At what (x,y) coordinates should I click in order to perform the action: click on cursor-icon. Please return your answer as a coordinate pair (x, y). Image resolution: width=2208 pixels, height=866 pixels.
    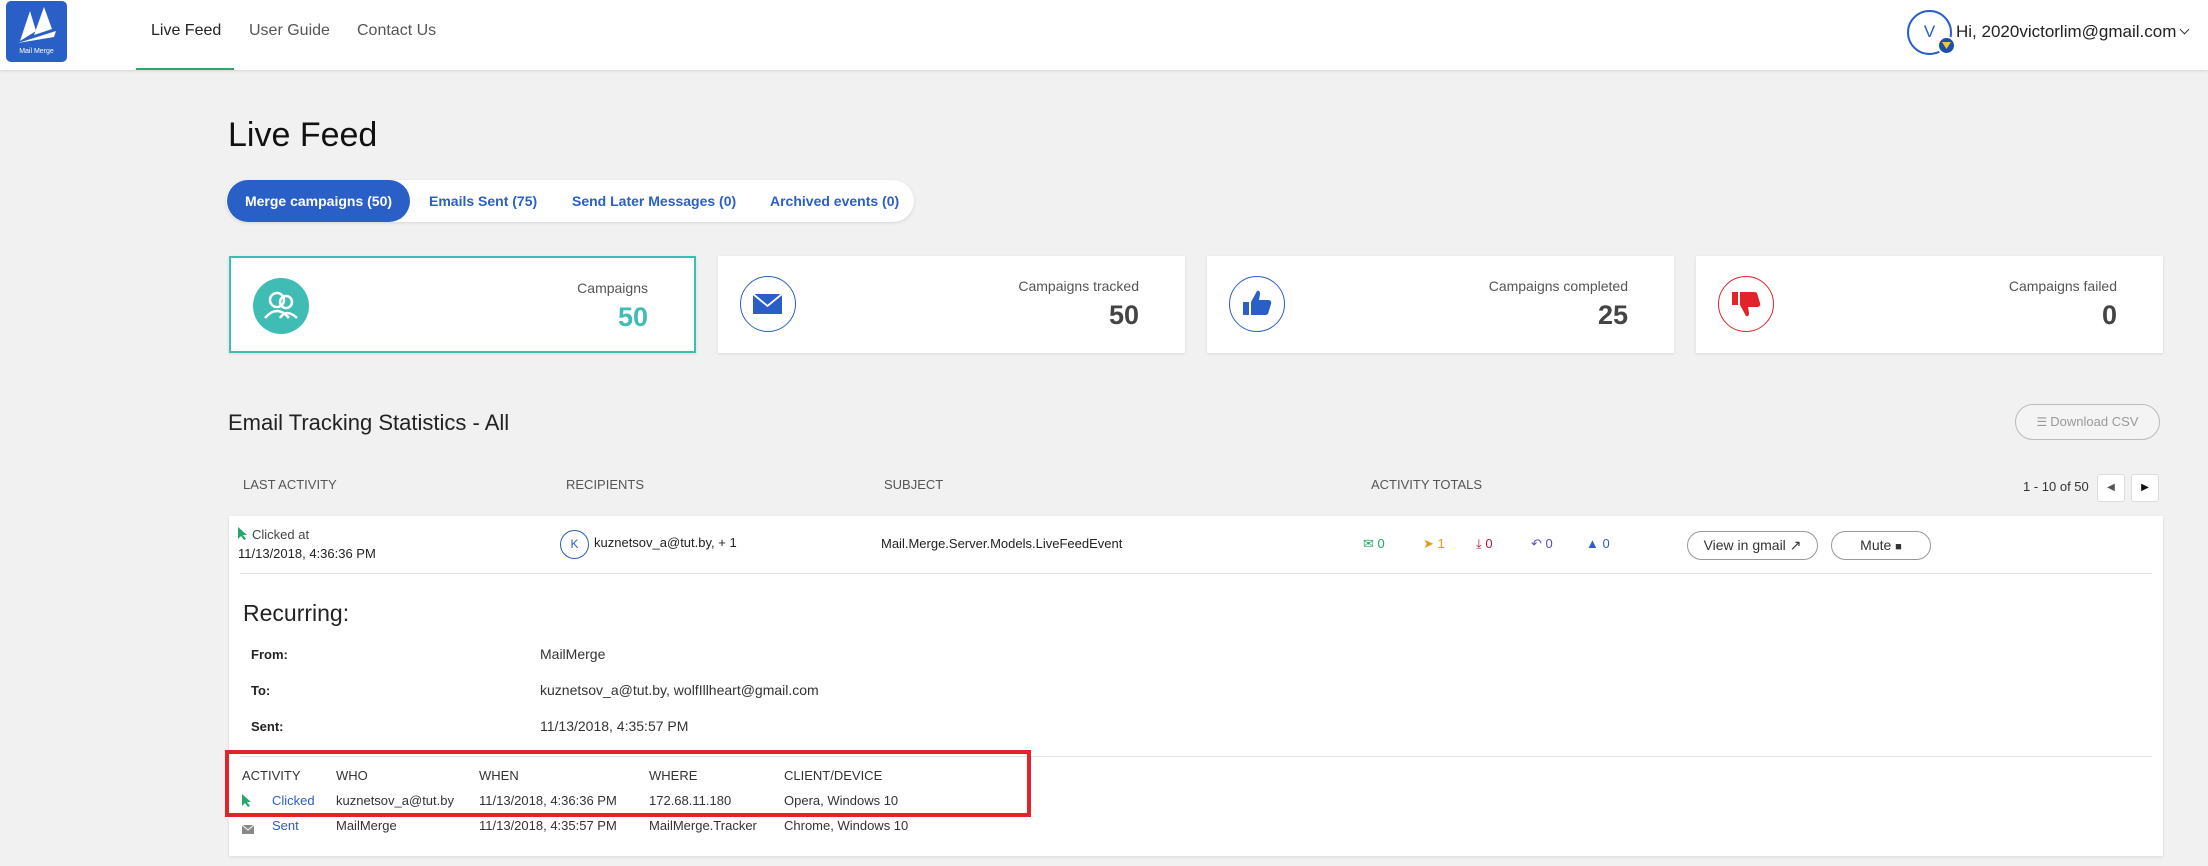
    Looking at the image, I should click on (243, 536).